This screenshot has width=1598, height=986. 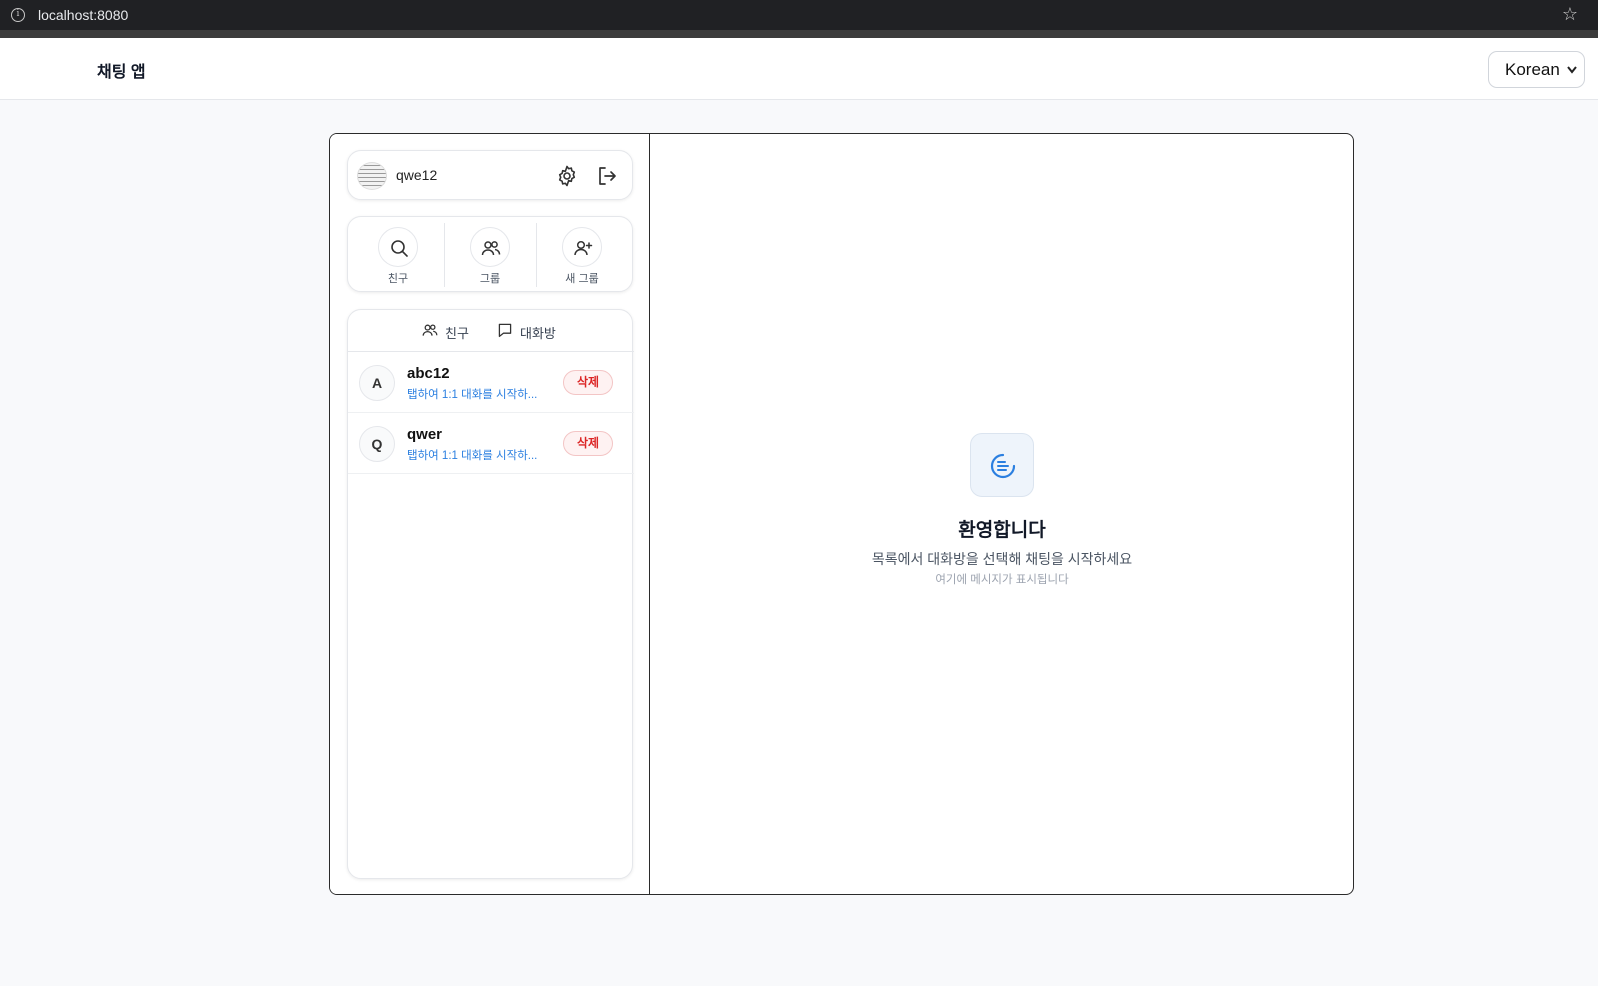 I want to click on group-button: 그룹, so click(x=490, y=255).